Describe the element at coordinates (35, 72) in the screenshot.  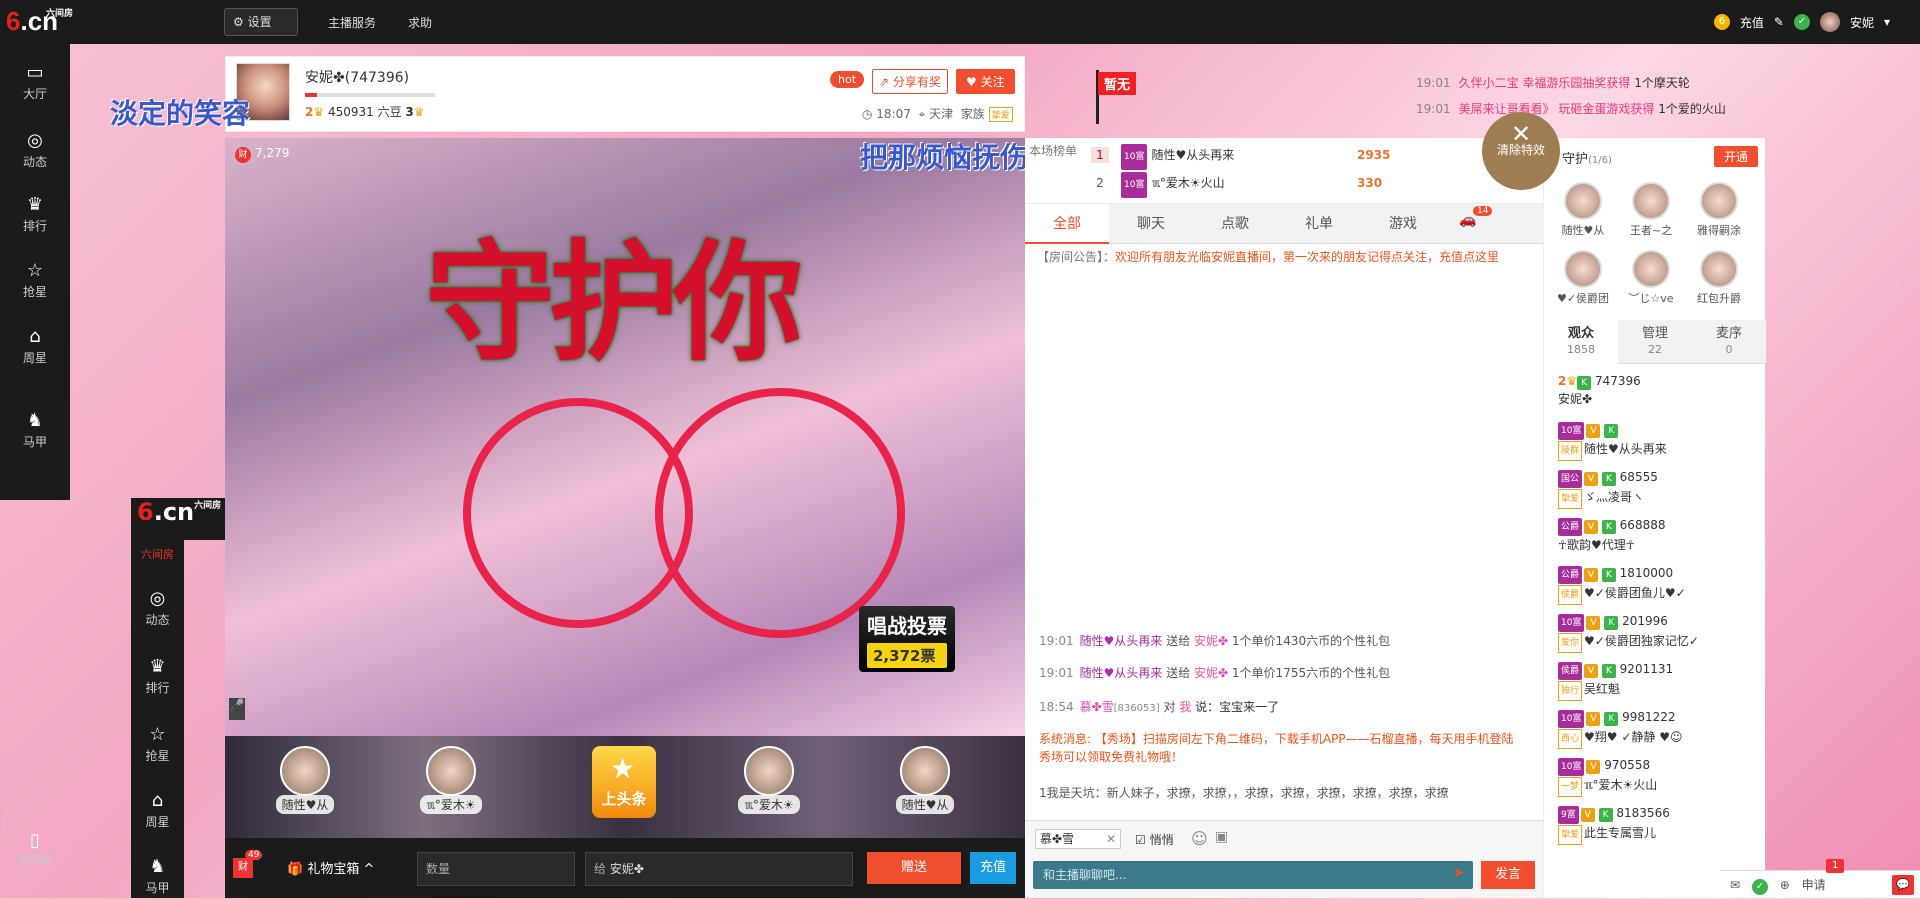
I see `tv-icon: ▭` at that location.